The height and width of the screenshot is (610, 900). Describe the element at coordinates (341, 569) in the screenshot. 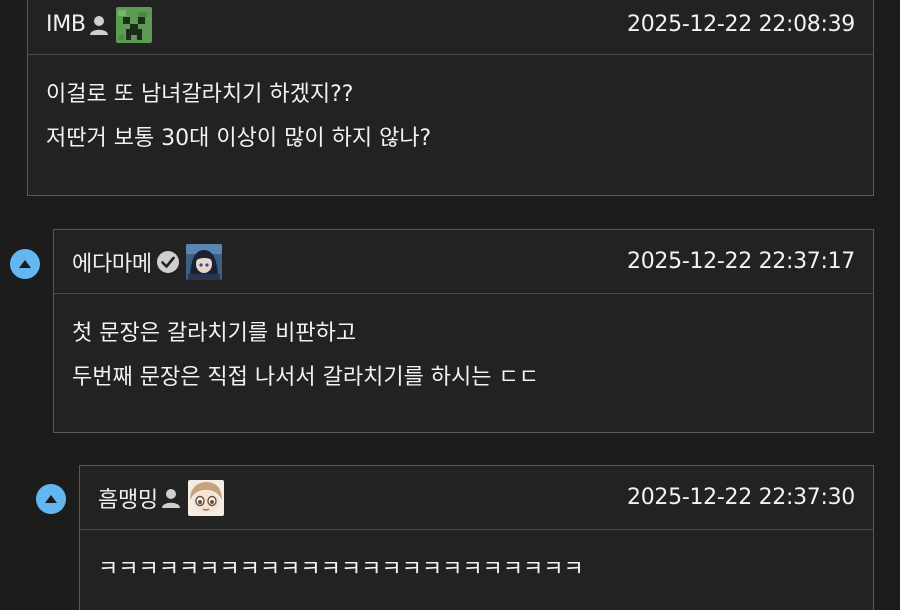

I see `comment-text-line: ㅋㅋㅋㅋㅋㅋㅋㅋㅋㅋㅋㅋㅋㅋㅋㅋㅋㅋㅋㅋㅋㅋㅋㅋ` at that location.